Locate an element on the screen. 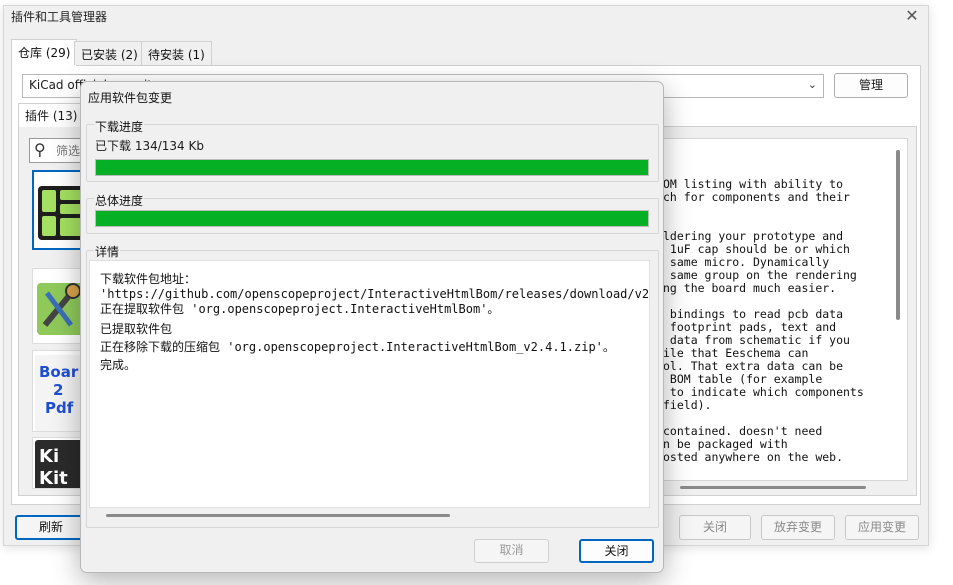  details-hscrollbar is located at coordinates (278, 515).